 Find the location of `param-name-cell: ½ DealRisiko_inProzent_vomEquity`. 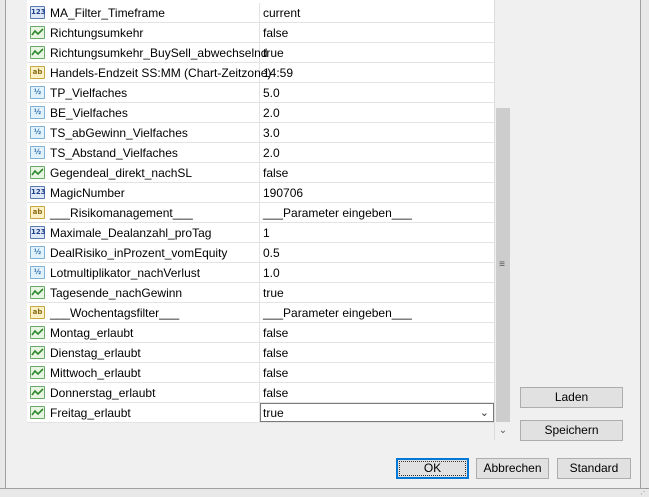

param-name-cell: ½ DealRisiko_inProzent_vomEquity is located at coordinates (143, 252).